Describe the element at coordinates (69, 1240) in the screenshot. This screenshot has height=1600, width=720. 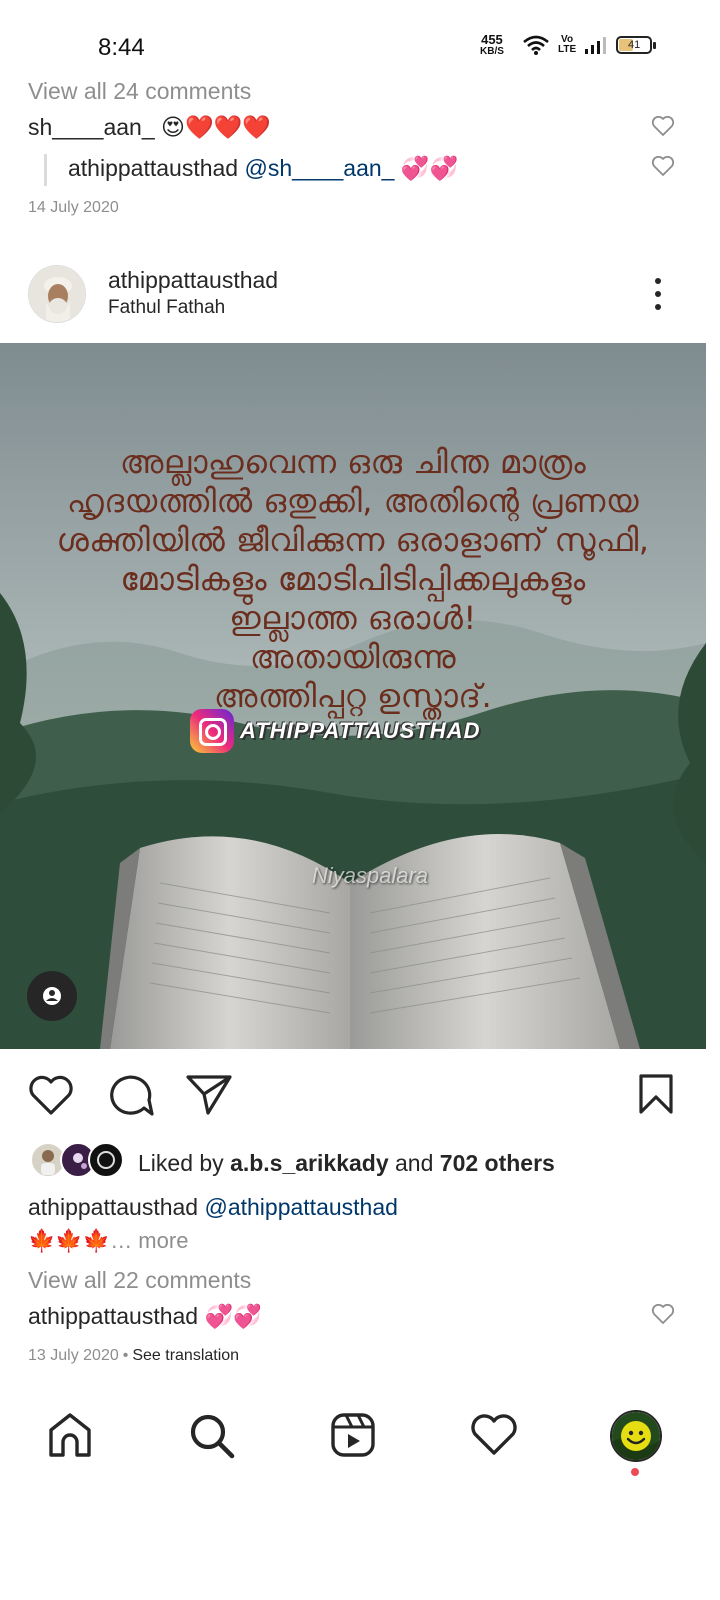
I see `caption-emoji: 🍁🍁🍁` at that location.